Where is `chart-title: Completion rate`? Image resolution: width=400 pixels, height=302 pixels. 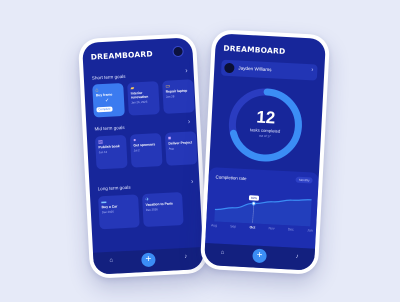 chart-title: Completion rate is located at coordinates (231, 178).